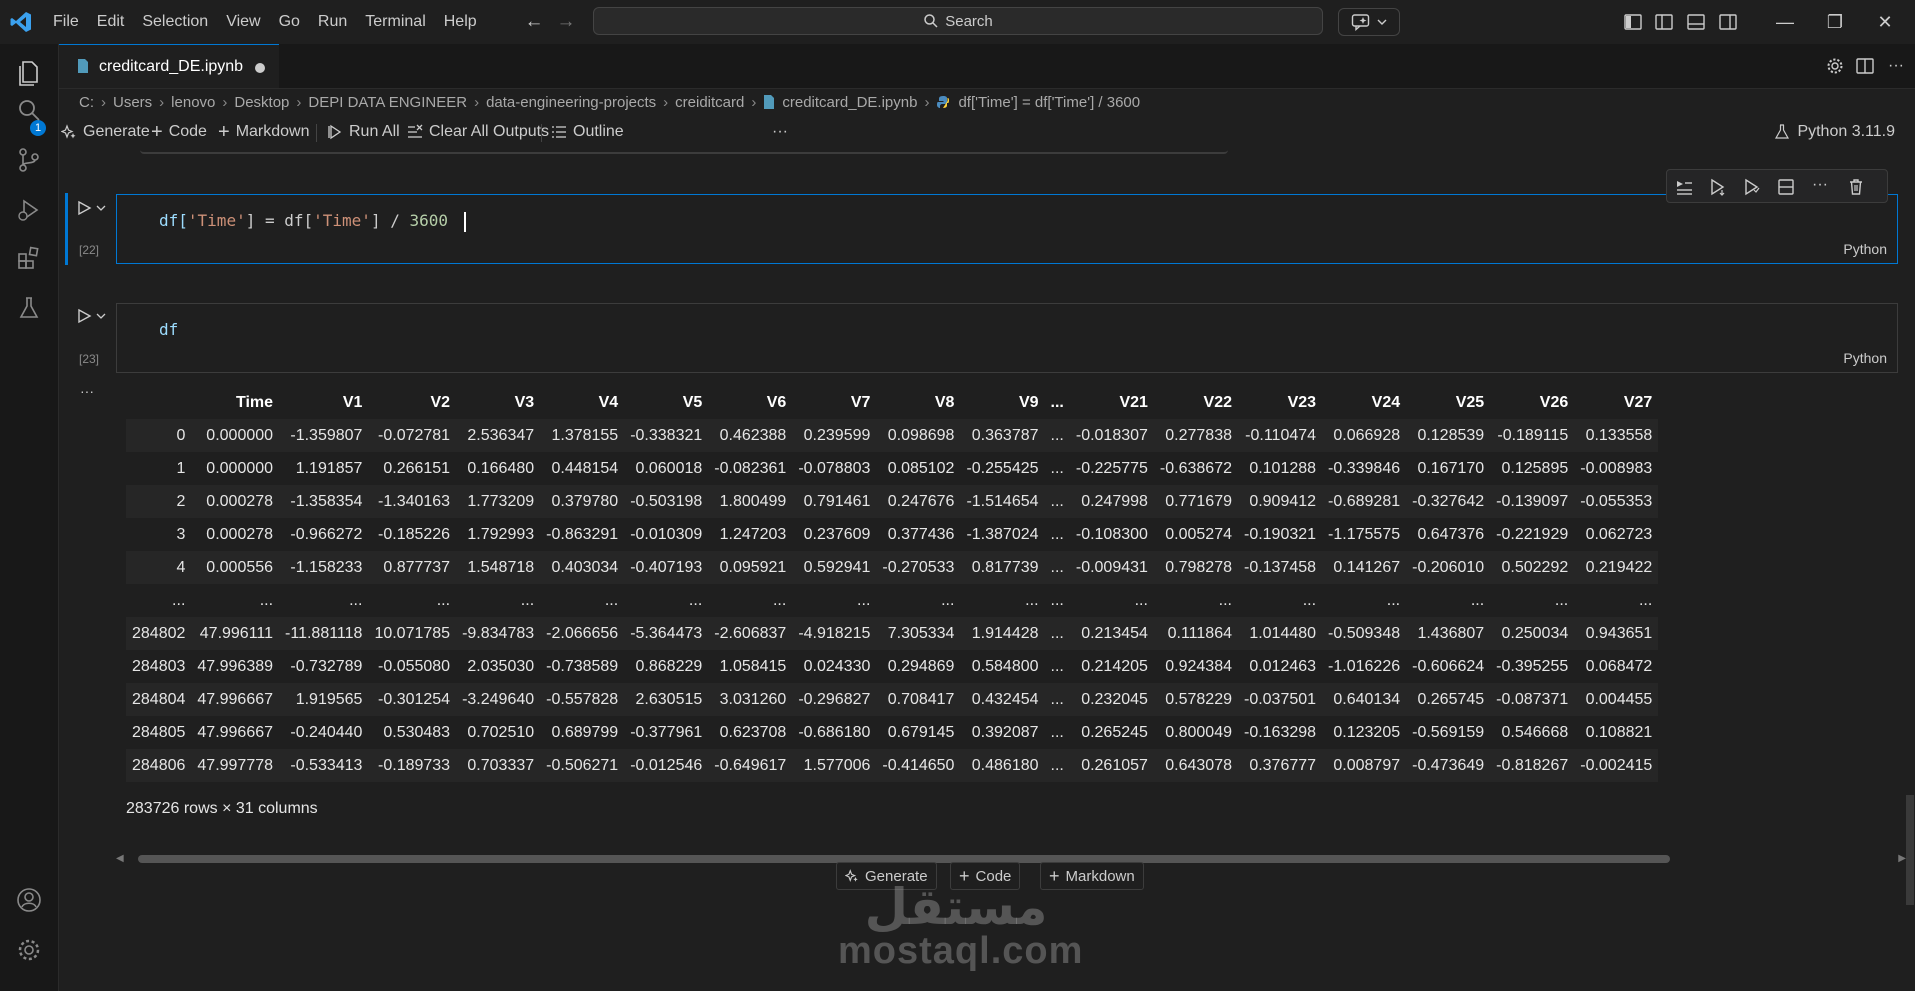 The height and width of the screenshot is (991, 1915). Describe the element at coordinates (1820, 185) in the screenshot. I see `cell-more-icon: ···` at that location.